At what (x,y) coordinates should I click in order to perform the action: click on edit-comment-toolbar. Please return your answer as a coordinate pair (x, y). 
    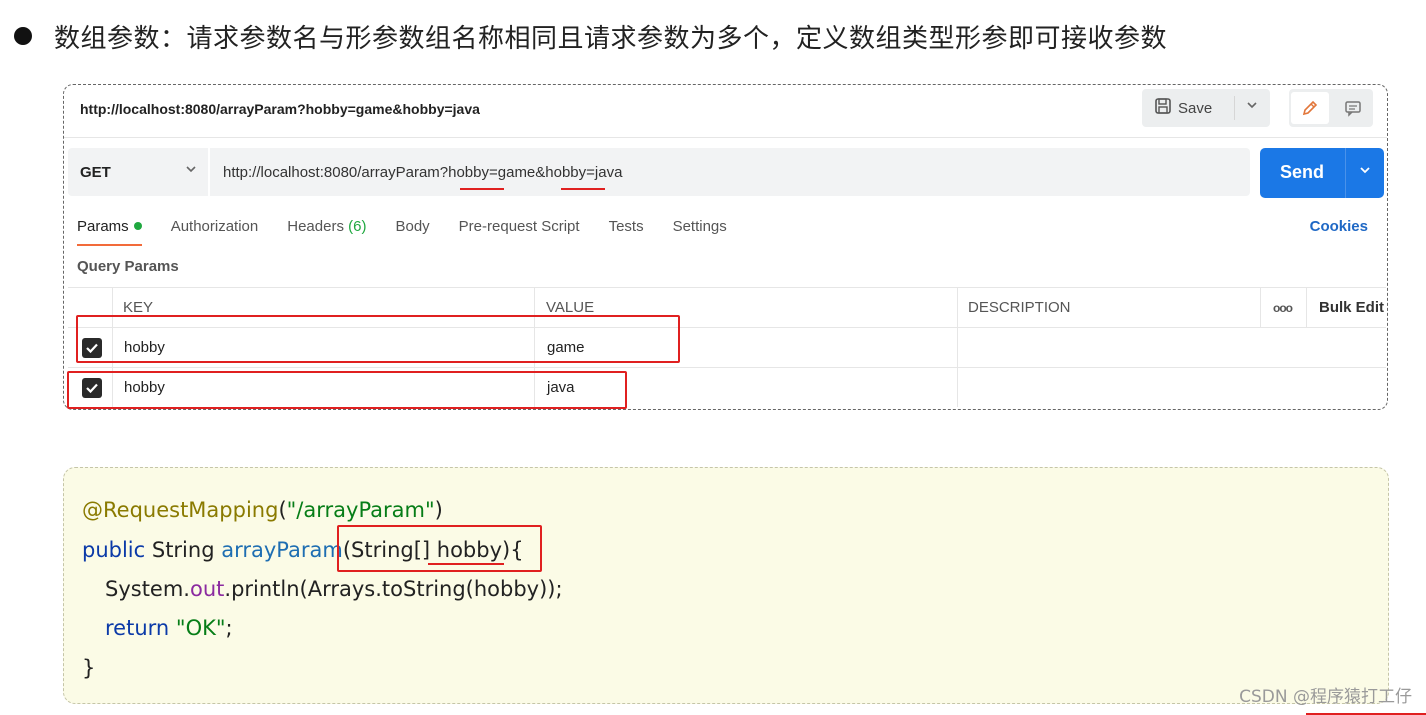
    Looking at the image, I should click on (1331, 108).